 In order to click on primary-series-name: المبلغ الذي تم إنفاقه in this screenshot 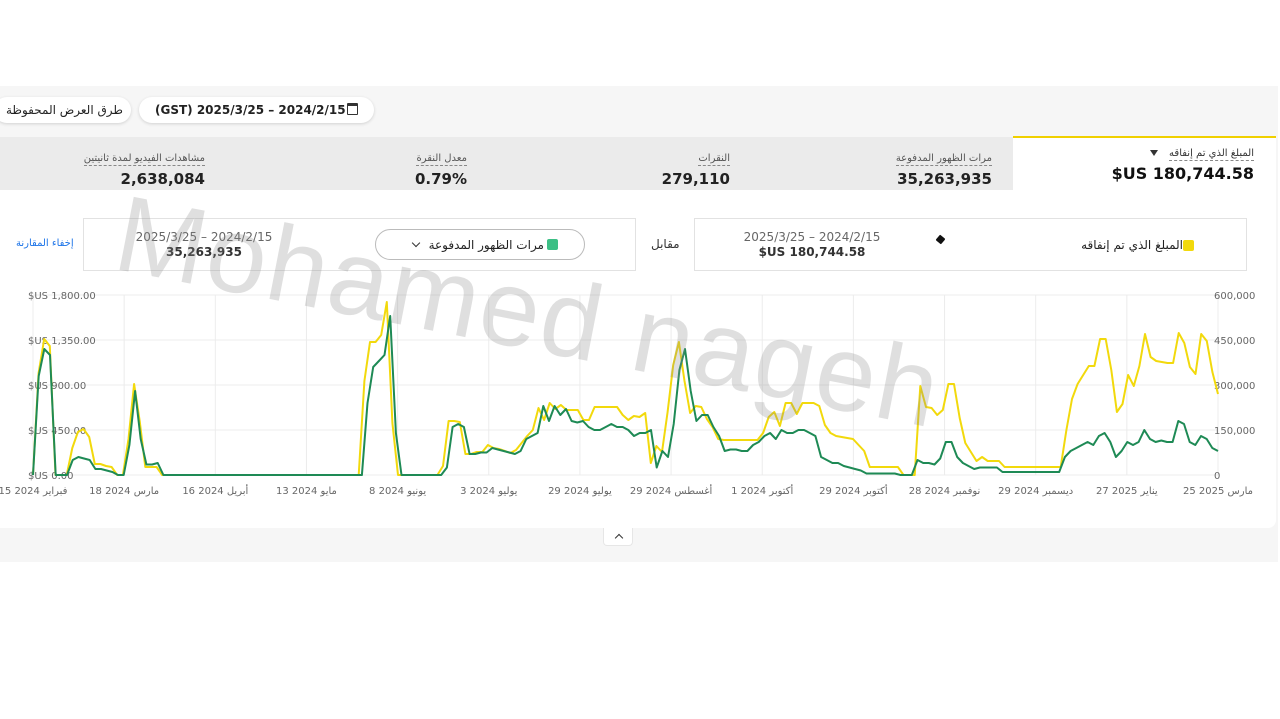, I will do `click(1132, 245)`.